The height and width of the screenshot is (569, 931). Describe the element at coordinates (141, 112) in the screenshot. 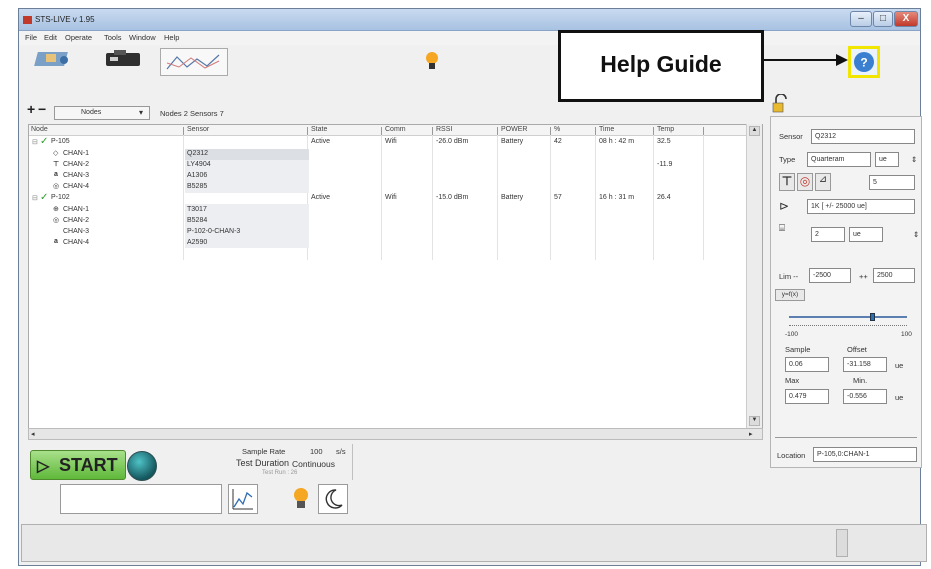

I see `chevron-down-icon: ▾` at that location.